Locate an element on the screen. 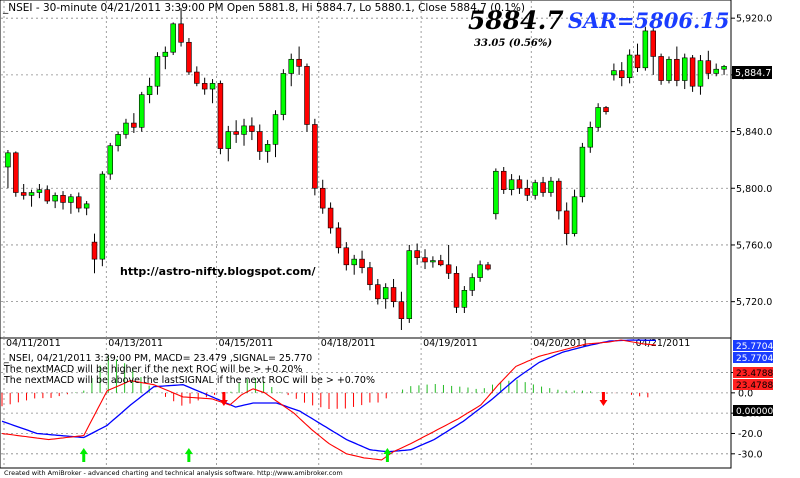 This screenshot has height=478, width=800. date-tick-label: 04/18/2011 is located at coordinates (348, 343).